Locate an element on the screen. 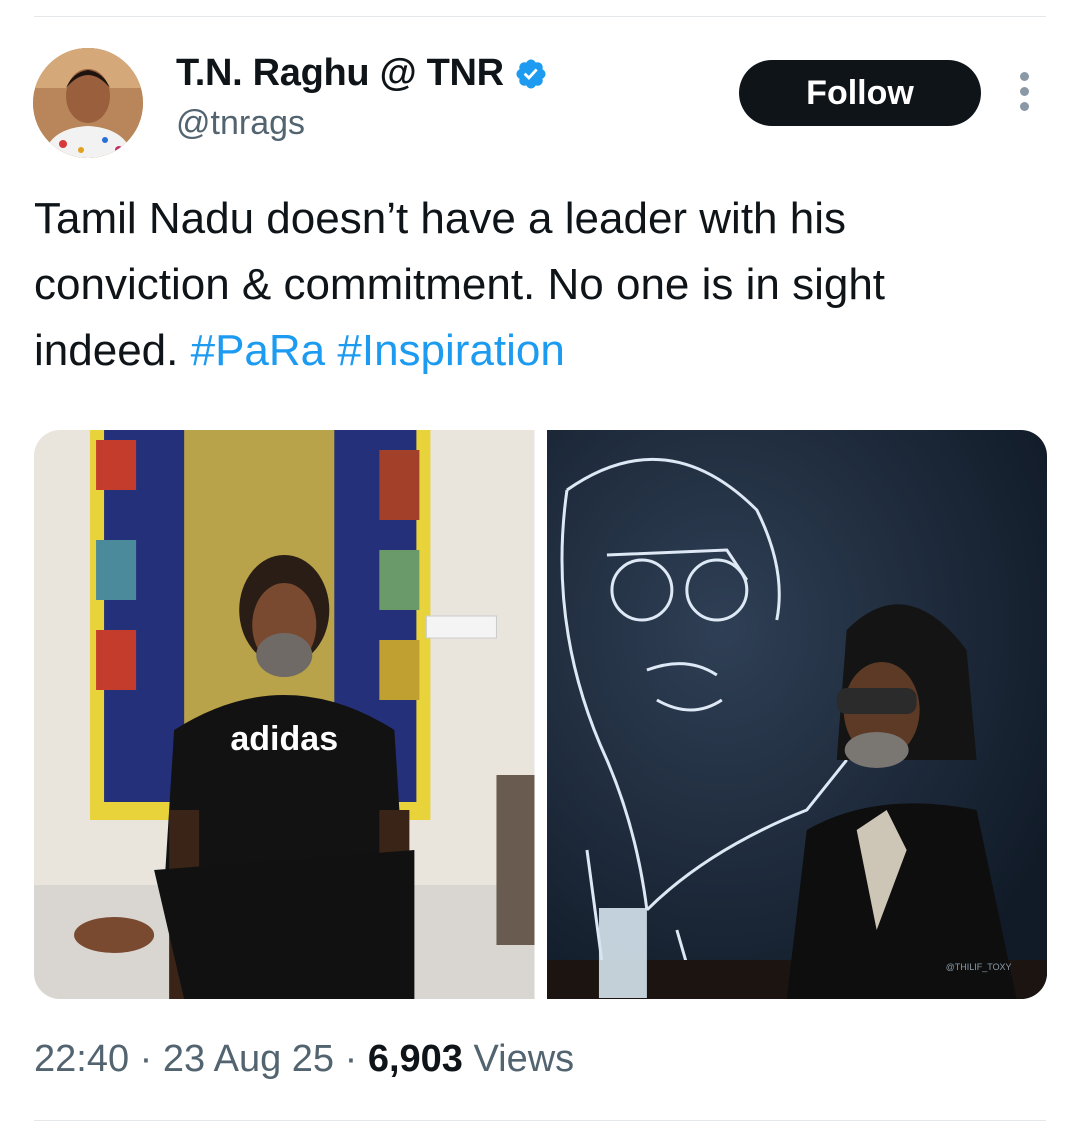 Image resolution: width=1080 pixels, height=1137 pixels. author-handle: @tnrags is located at coordinates (240, 123).